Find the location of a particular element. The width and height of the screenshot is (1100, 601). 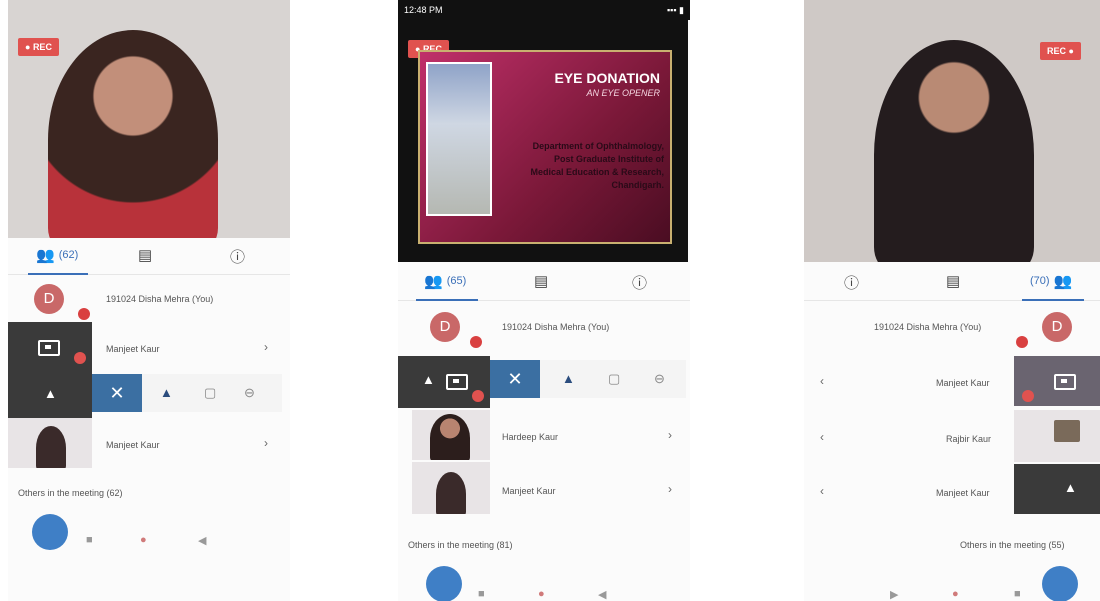

tab-bar: 👥 (65) ▤ ⓘ is located at coordinates (544, 283).